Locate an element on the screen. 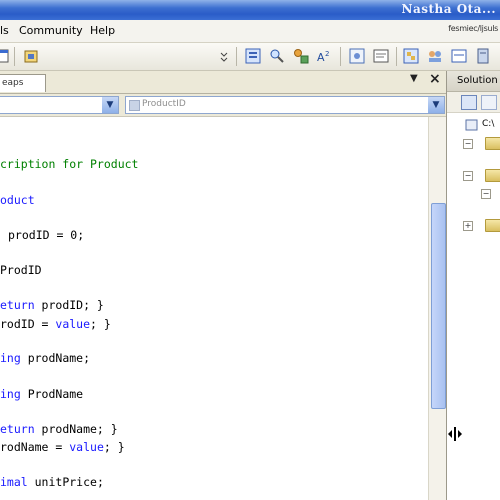 This screenshot has width=500, height=500. main-toolbar: A2 is located at coordinates (250, 57).